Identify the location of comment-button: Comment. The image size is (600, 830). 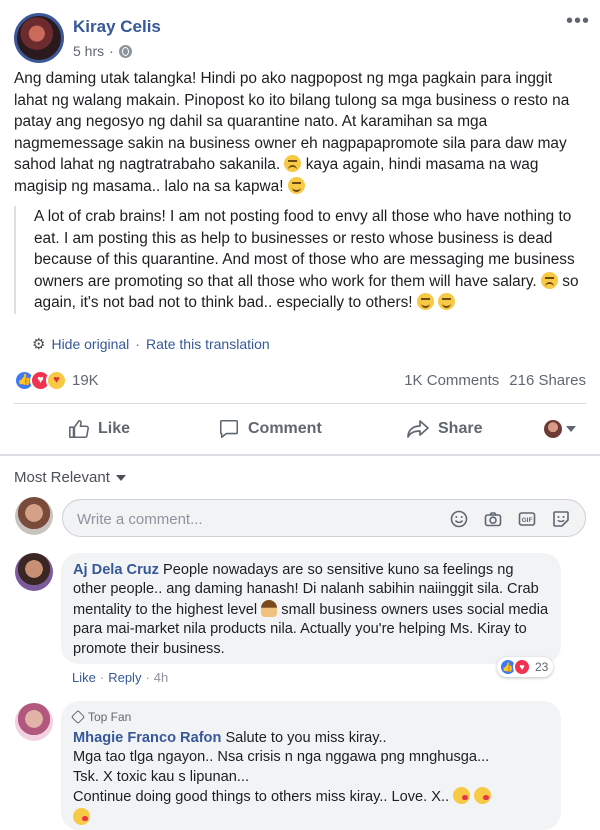
(270, 429).